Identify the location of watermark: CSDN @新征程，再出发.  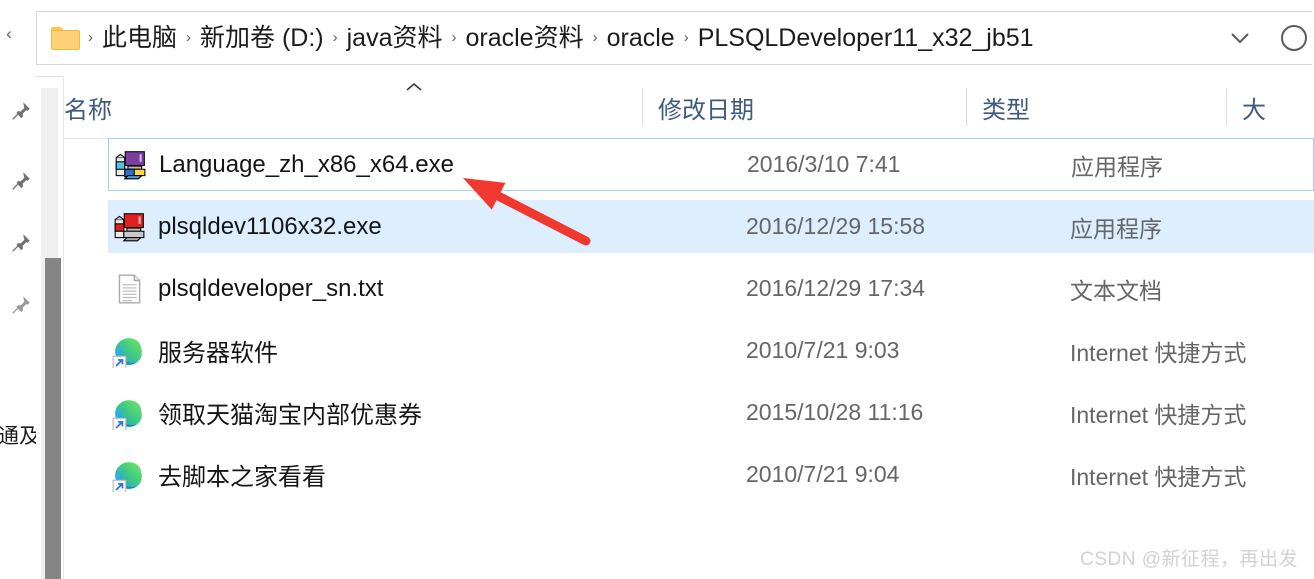
(1189, 559).